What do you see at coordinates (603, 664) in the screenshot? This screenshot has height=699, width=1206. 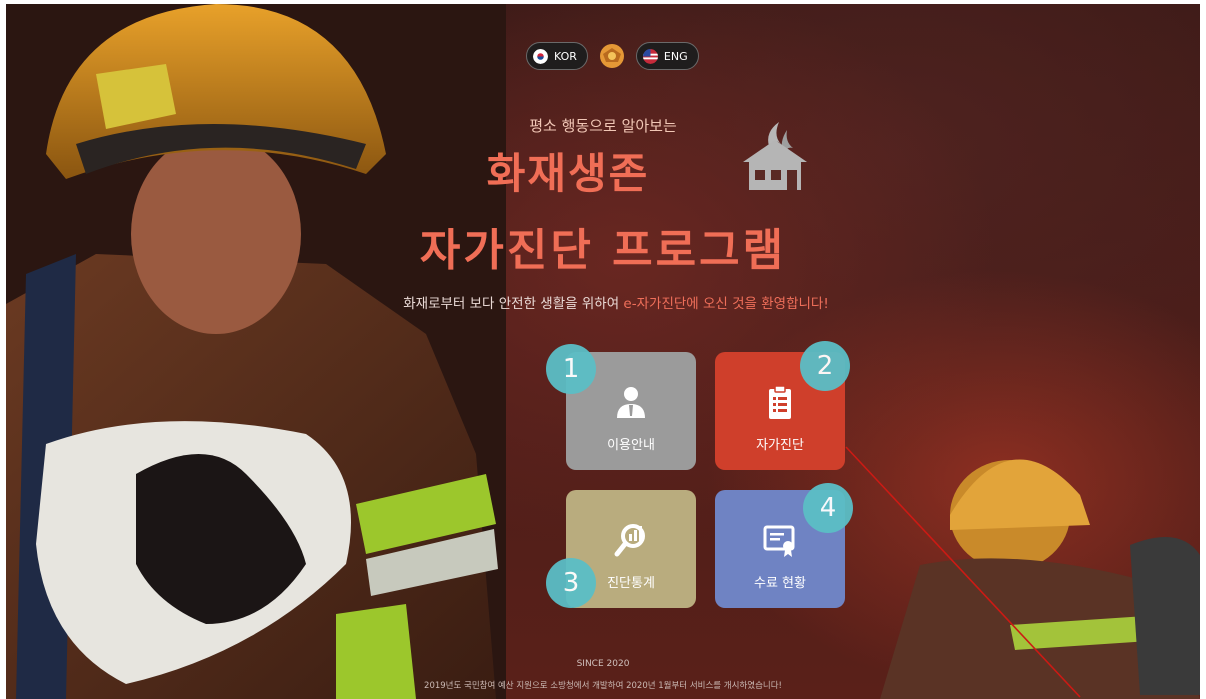 I see `since-label: SINCE 2020` at bounding box center [603, 664].